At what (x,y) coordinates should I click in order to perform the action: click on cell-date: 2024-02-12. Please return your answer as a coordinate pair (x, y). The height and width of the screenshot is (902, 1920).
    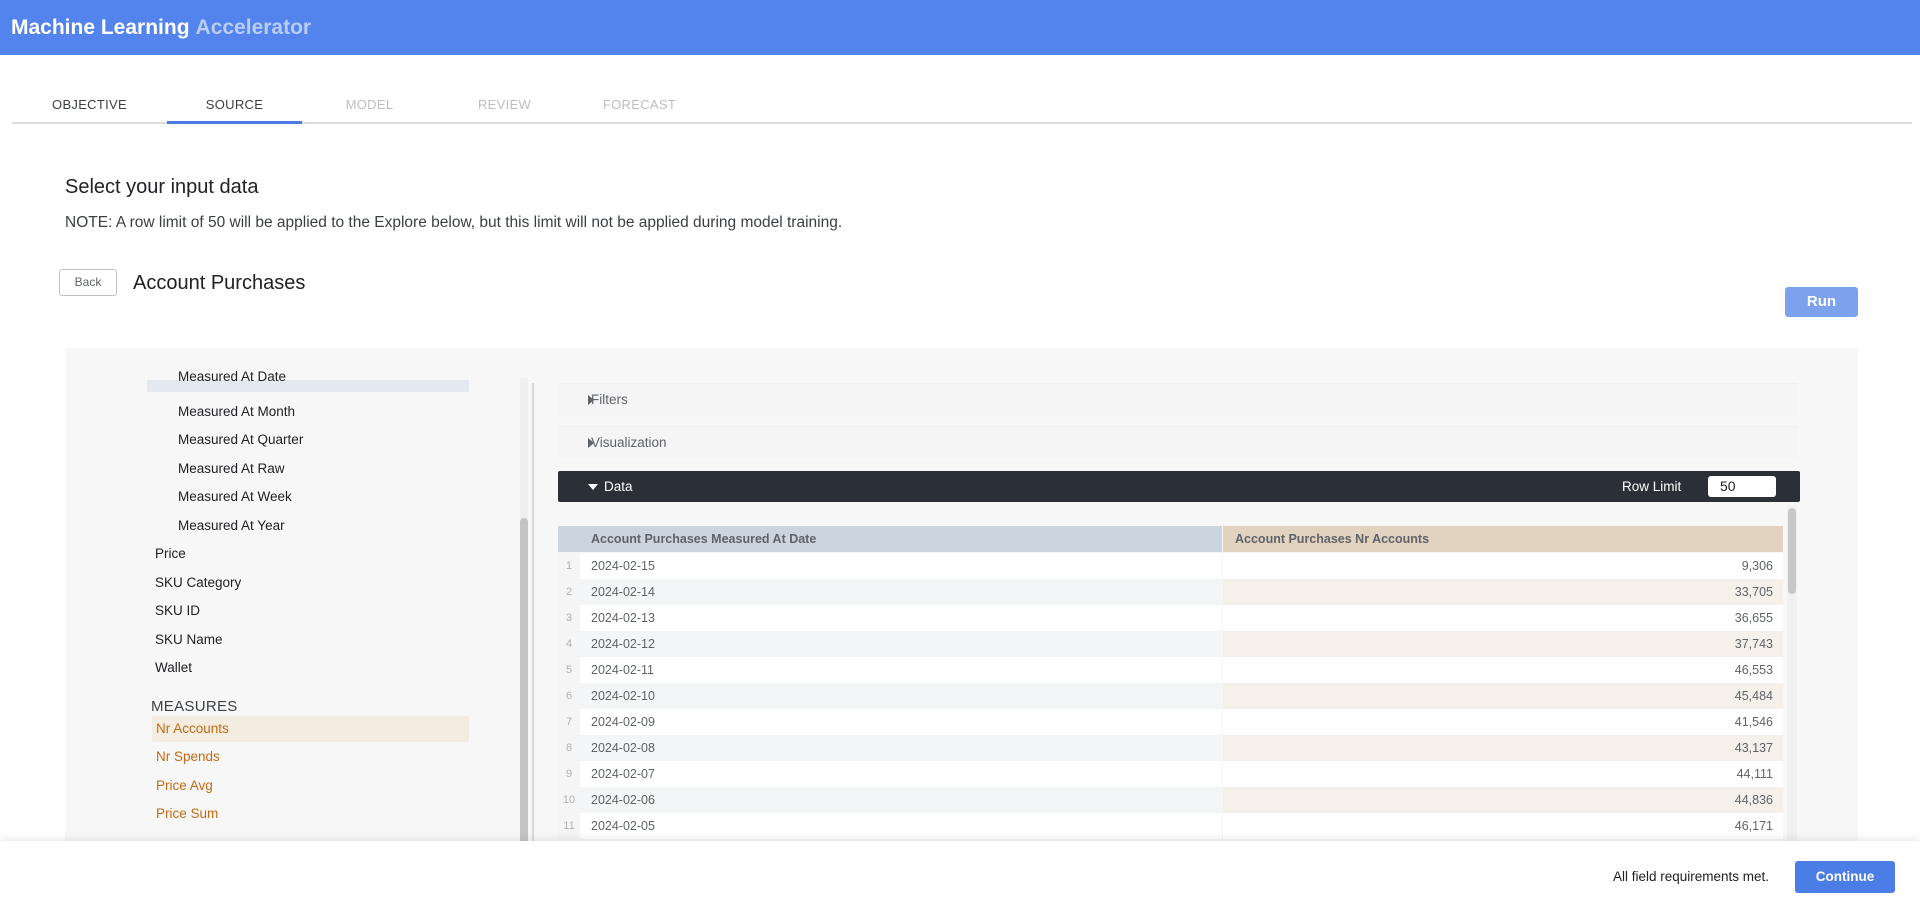
    Looking at the image, I should click on (901, 644).